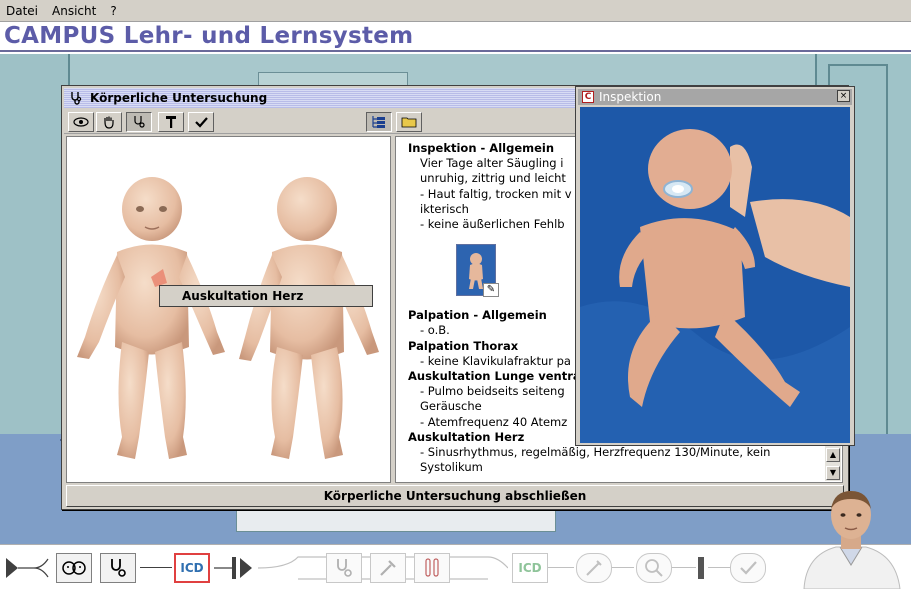  I want to click on nav-diagnostics-button, so click(344, 568).